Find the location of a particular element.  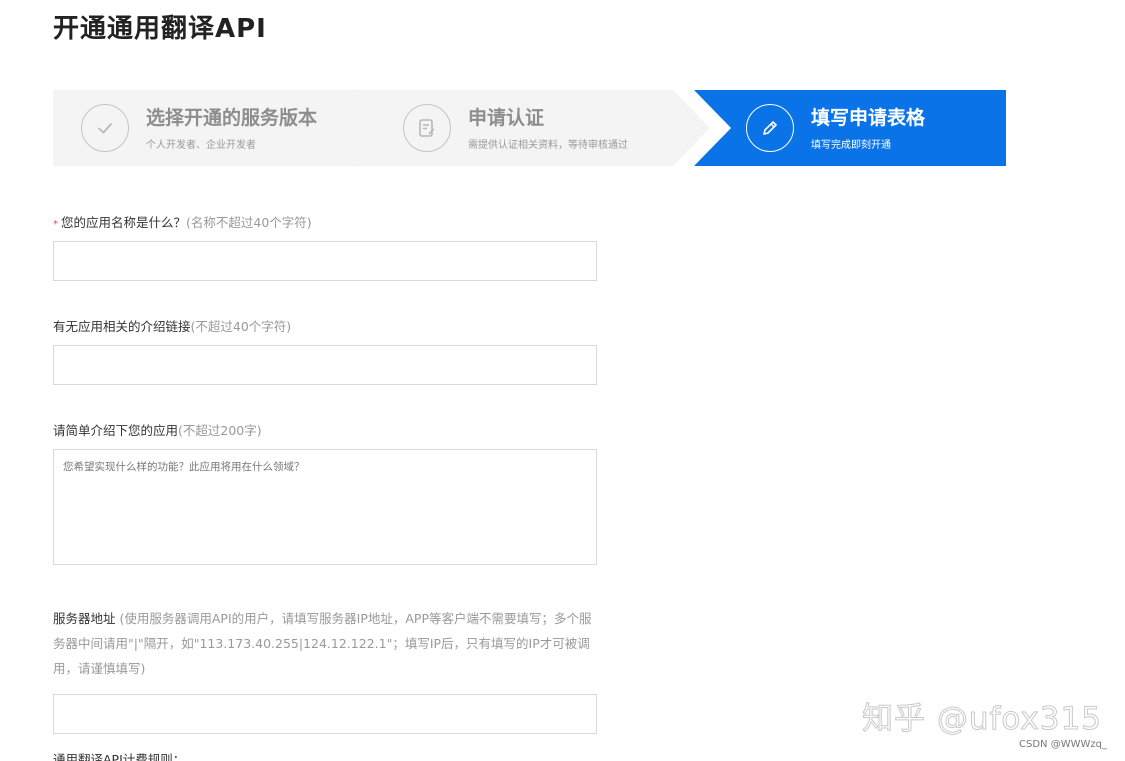

pen-icon is located at coordinates (770, 128).